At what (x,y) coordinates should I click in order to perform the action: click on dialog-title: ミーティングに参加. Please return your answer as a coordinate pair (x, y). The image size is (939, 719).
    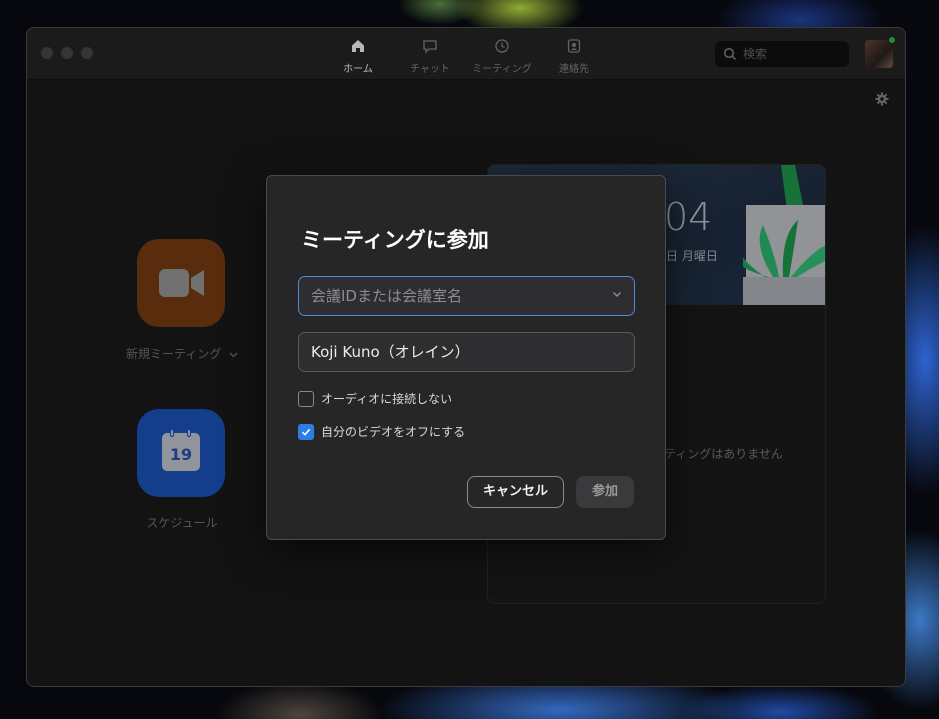
    Looking at the image, I should click on (395, 240).